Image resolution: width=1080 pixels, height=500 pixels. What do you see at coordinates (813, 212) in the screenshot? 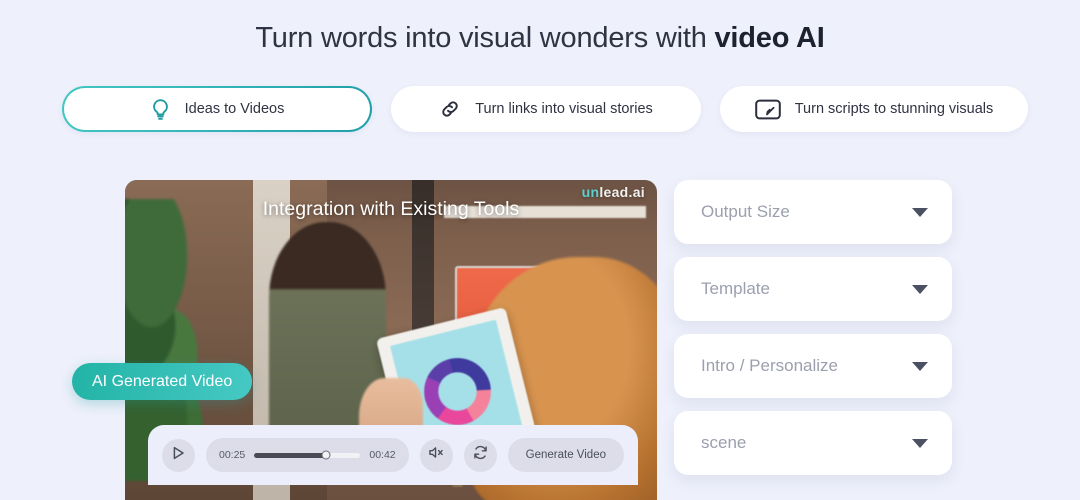
I see `select-output-size: Output Size` at bounding box center [813, 212].